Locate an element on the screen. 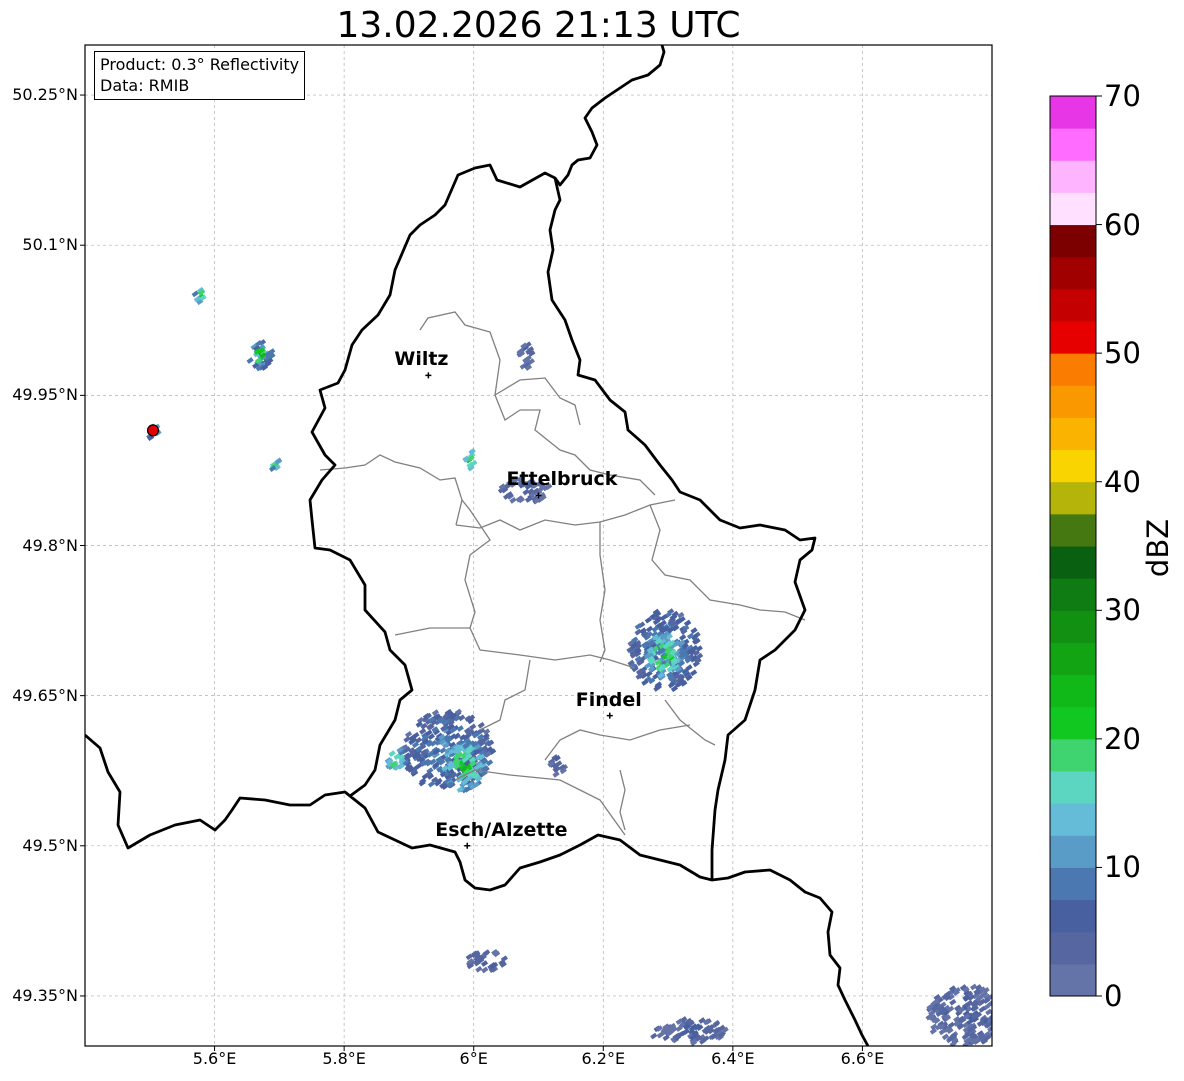  colorbar-tick-label: 60 is located at coordinates (1122, 224).